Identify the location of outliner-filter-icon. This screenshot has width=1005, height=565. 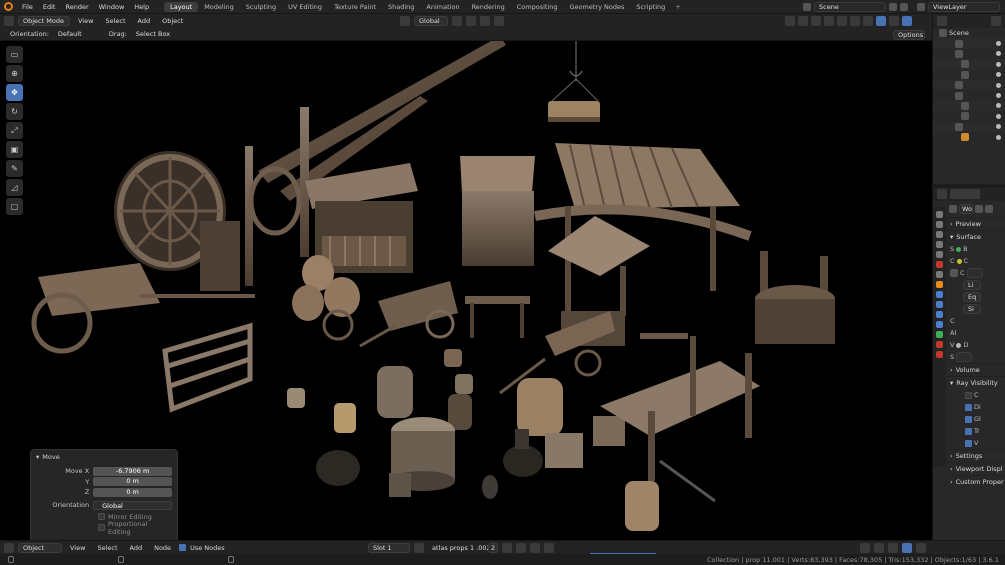
(996, 21).